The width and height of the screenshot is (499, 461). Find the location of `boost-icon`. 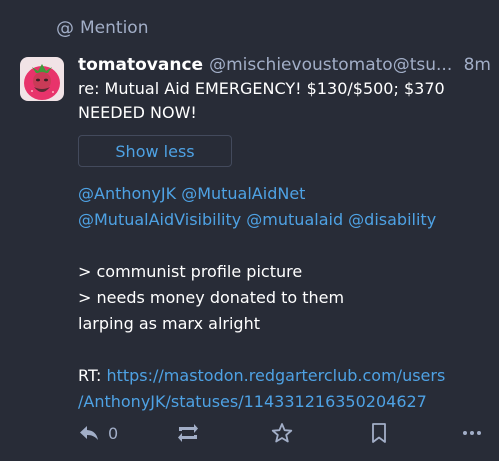

boost-icon is located at coordinates (188, 433).